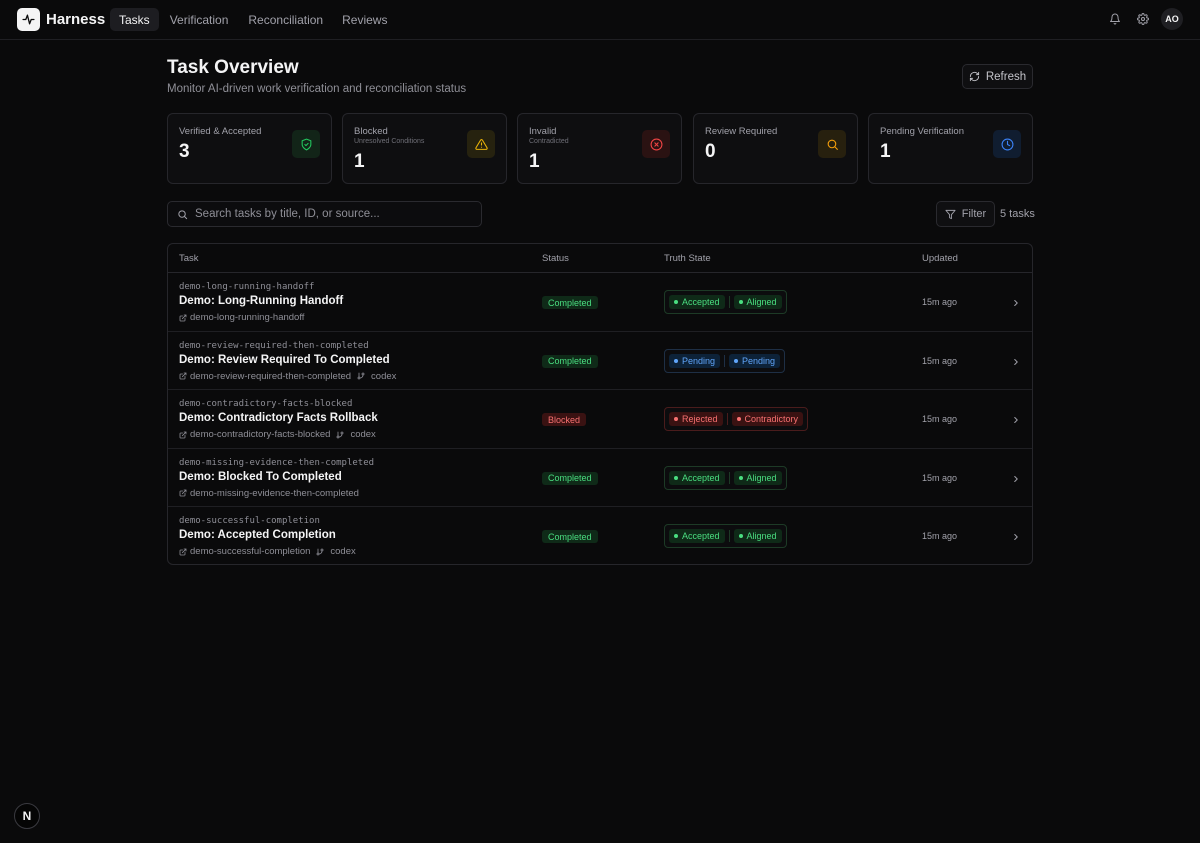  I want to click on activity-icon, so click(28, 19).